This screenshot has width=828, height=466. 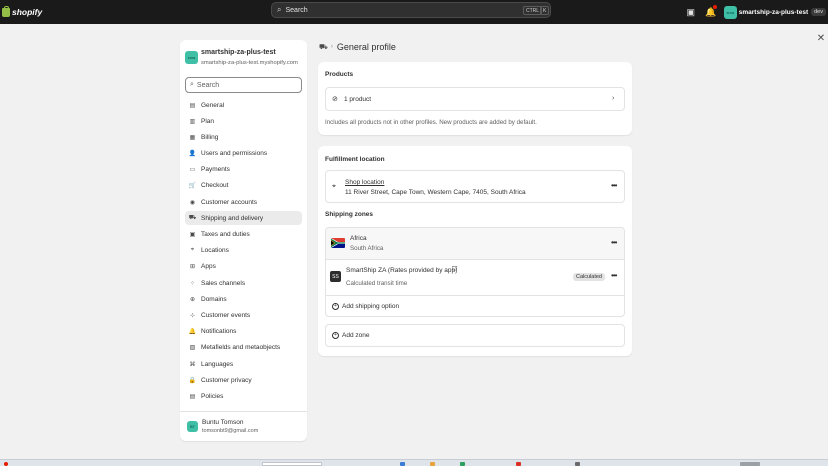 I want to click on cart-icon: 🛒, so click(x=192, y=186).